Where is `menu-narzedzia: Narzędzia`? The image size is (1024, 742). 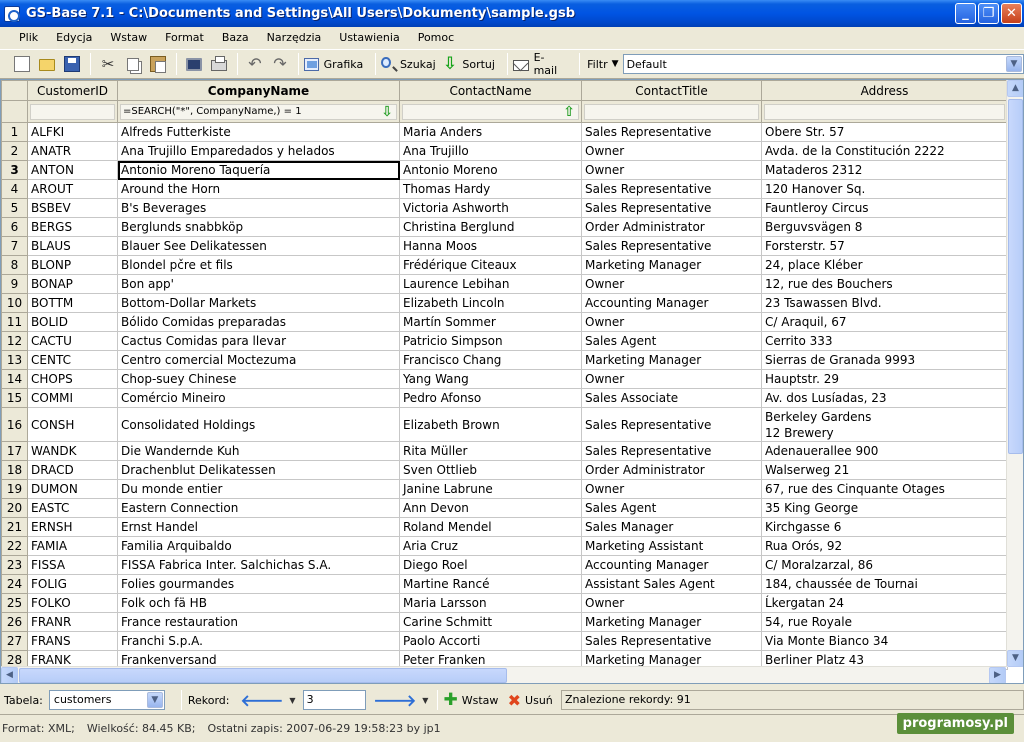 menu-narzedzia: Narzędzia is located at coordinates (294, 38).